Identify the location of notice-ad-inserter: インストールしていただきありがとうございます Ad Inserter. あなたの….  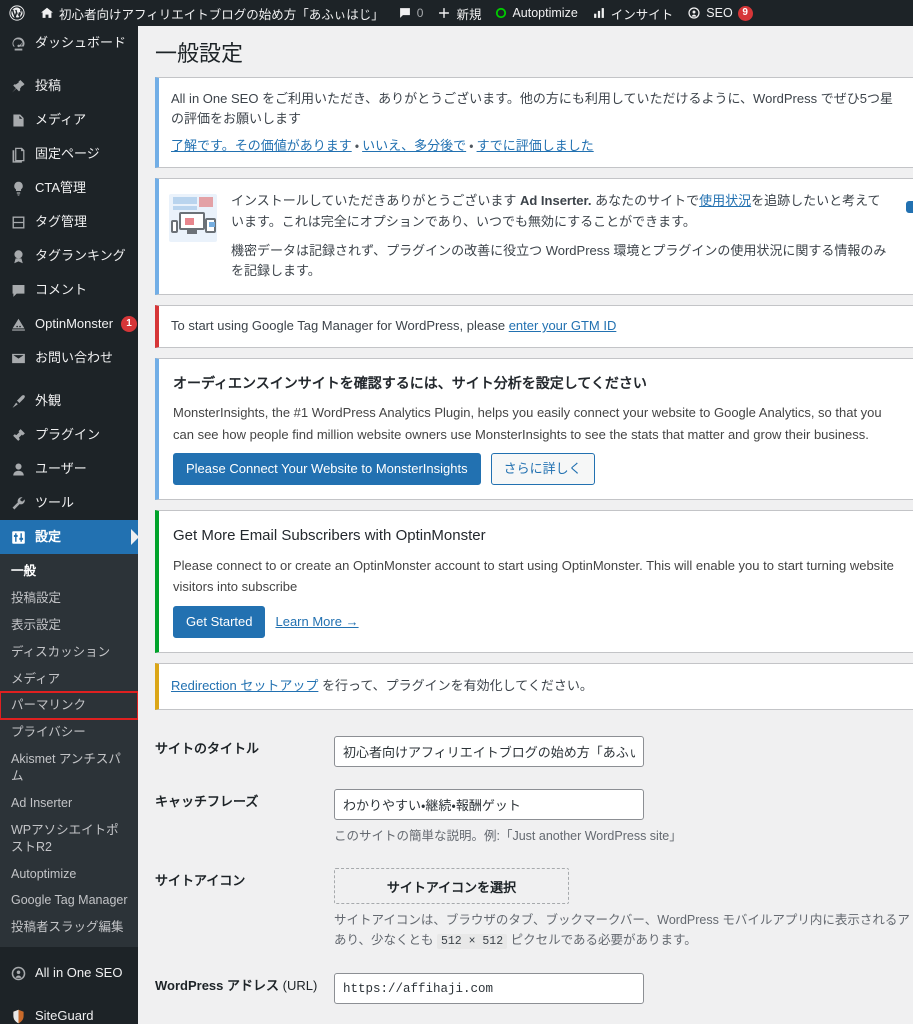
(534, 236).